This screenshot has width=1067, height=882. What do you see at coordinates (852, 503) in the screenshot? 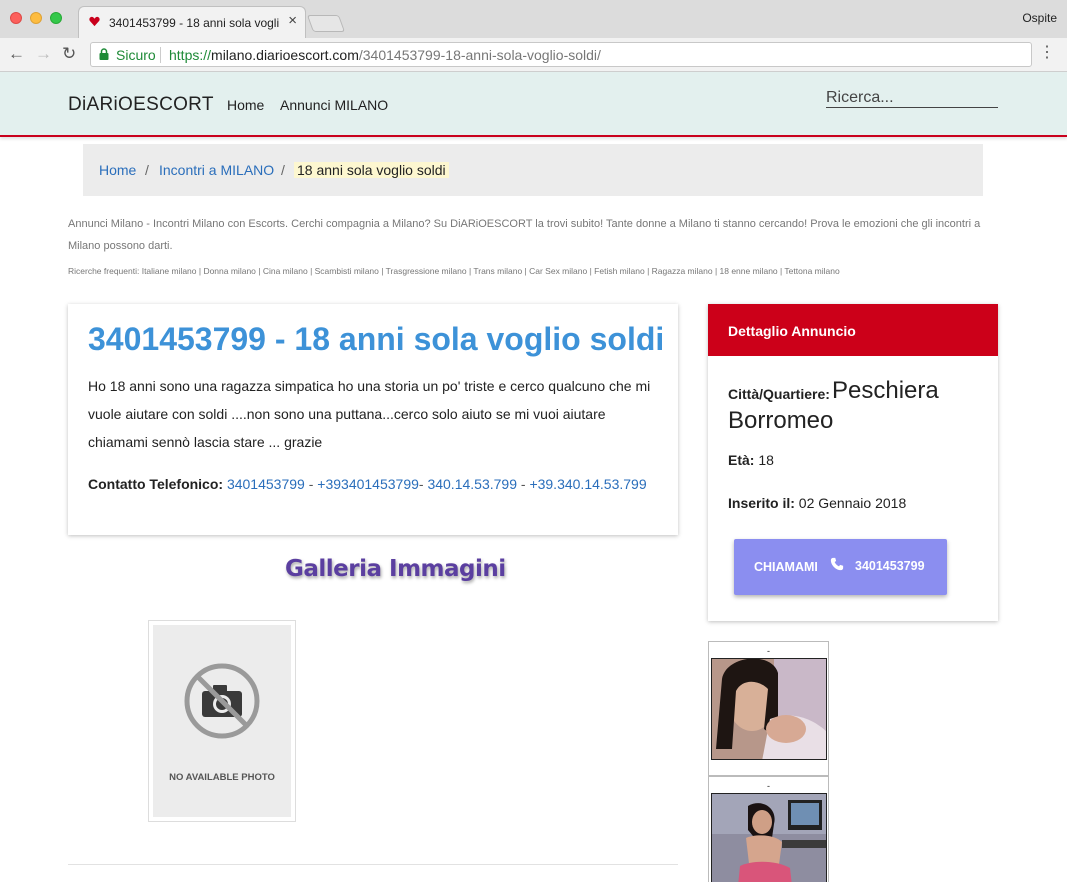
I see `inserted-value: 02 Gennaio 2018` at bounding box center [852, 503].